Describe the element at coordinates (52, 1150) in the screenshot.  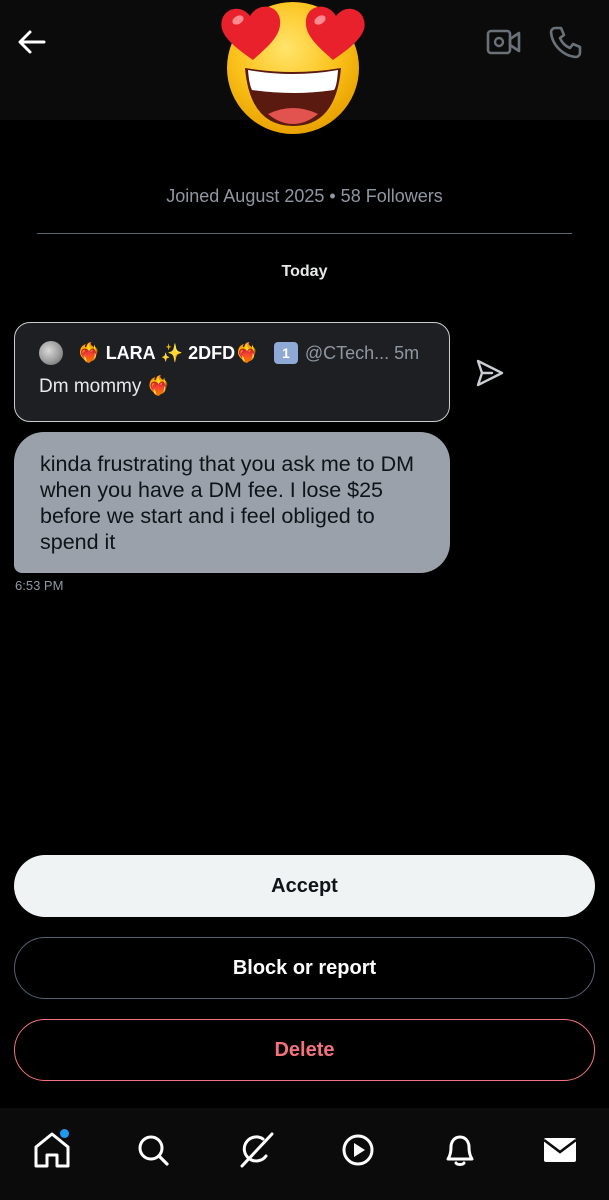
I see `home-icon` at that location.